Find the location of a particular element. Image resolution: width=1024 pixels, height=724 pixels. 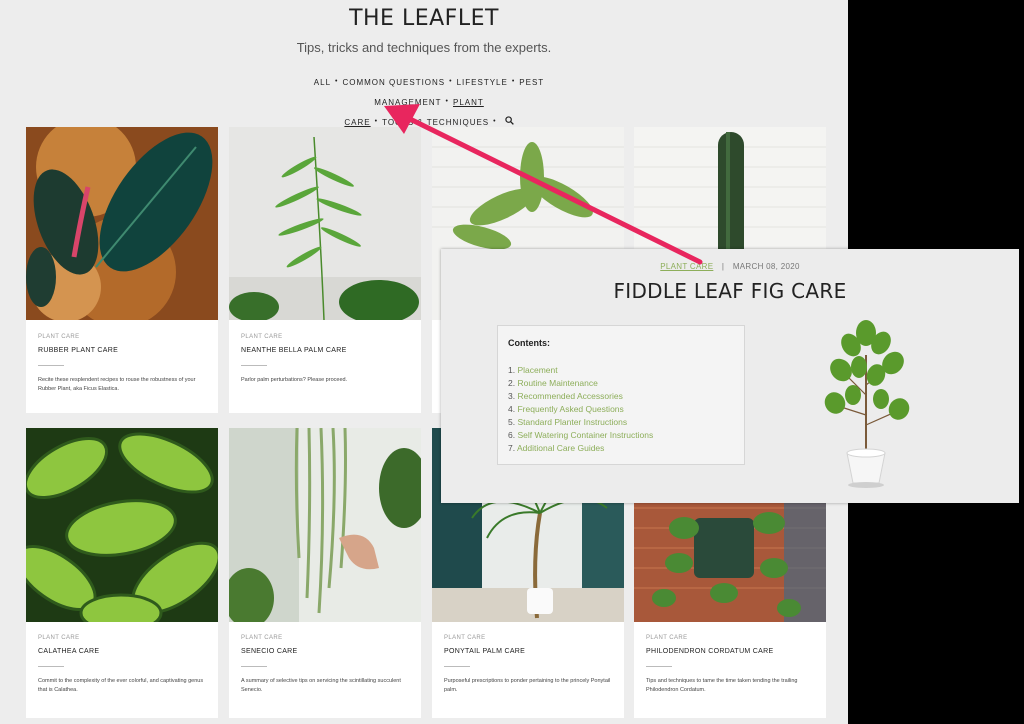

annotation-arrow is located at coordinates (543, 184).